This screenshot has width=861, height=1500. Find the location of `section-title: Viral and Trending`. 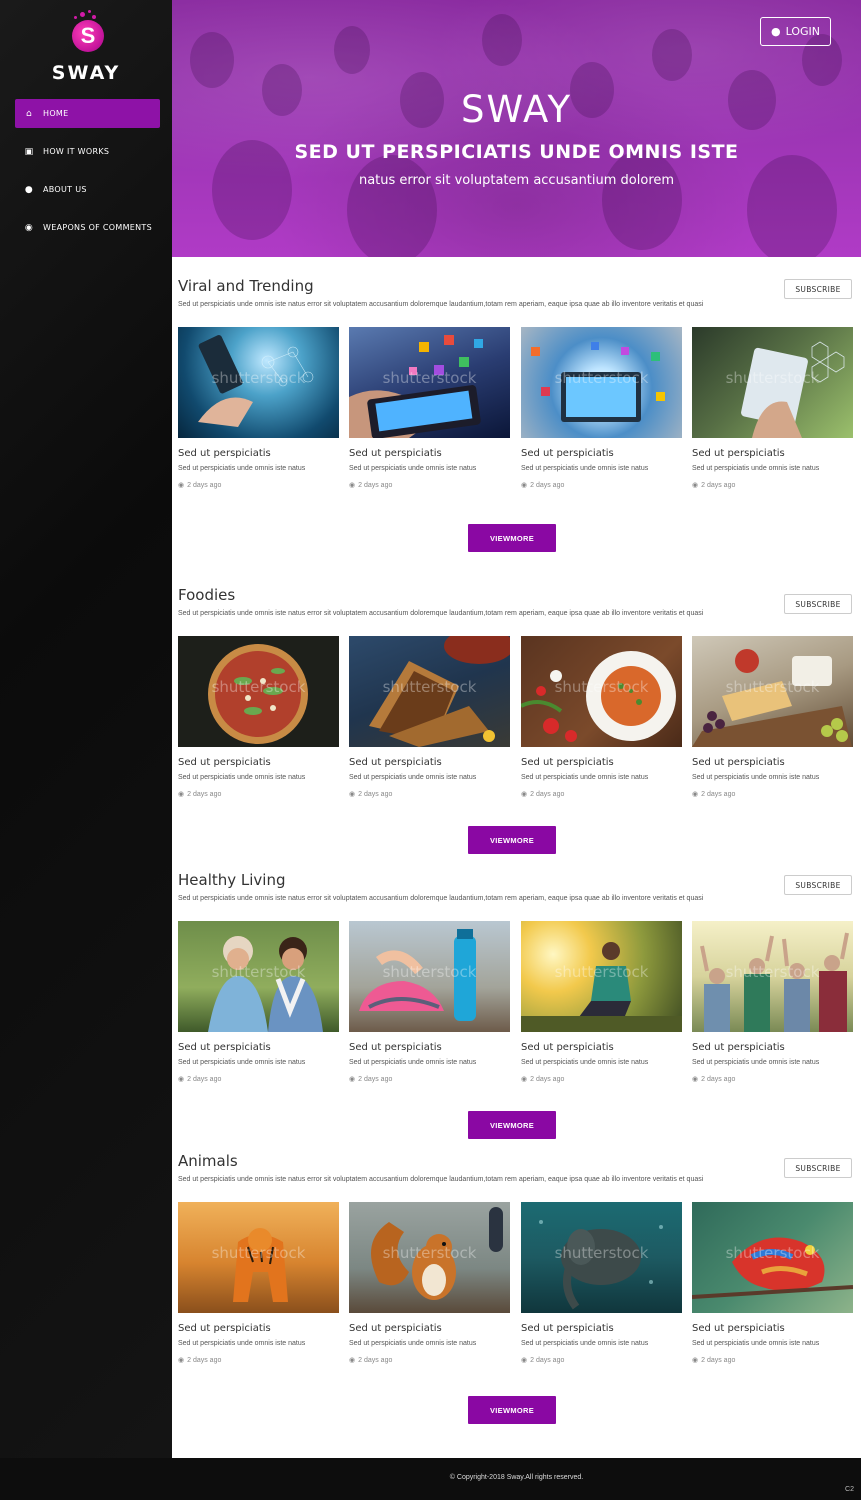

section-title: Viral and Trending is located at coordinates (246, 286).